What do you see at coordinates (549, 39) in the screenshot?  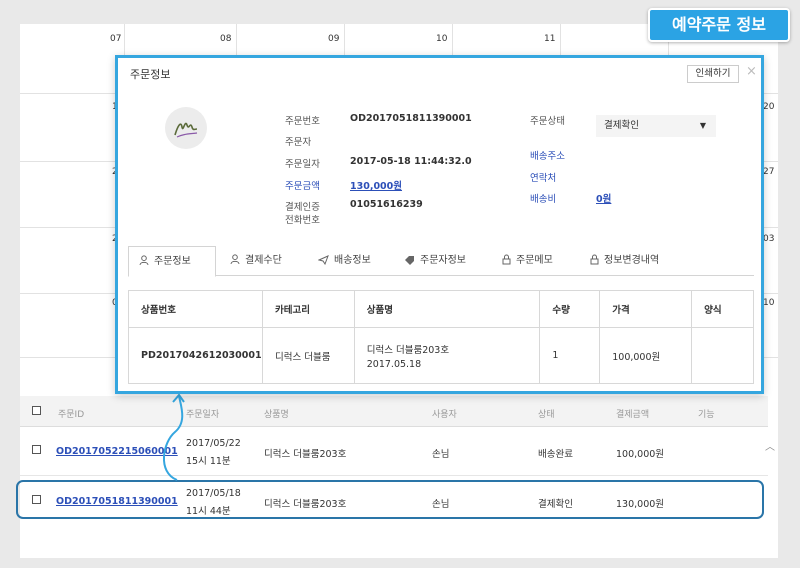 I see `calendar-date: 11` at bounding box center [549, 39].